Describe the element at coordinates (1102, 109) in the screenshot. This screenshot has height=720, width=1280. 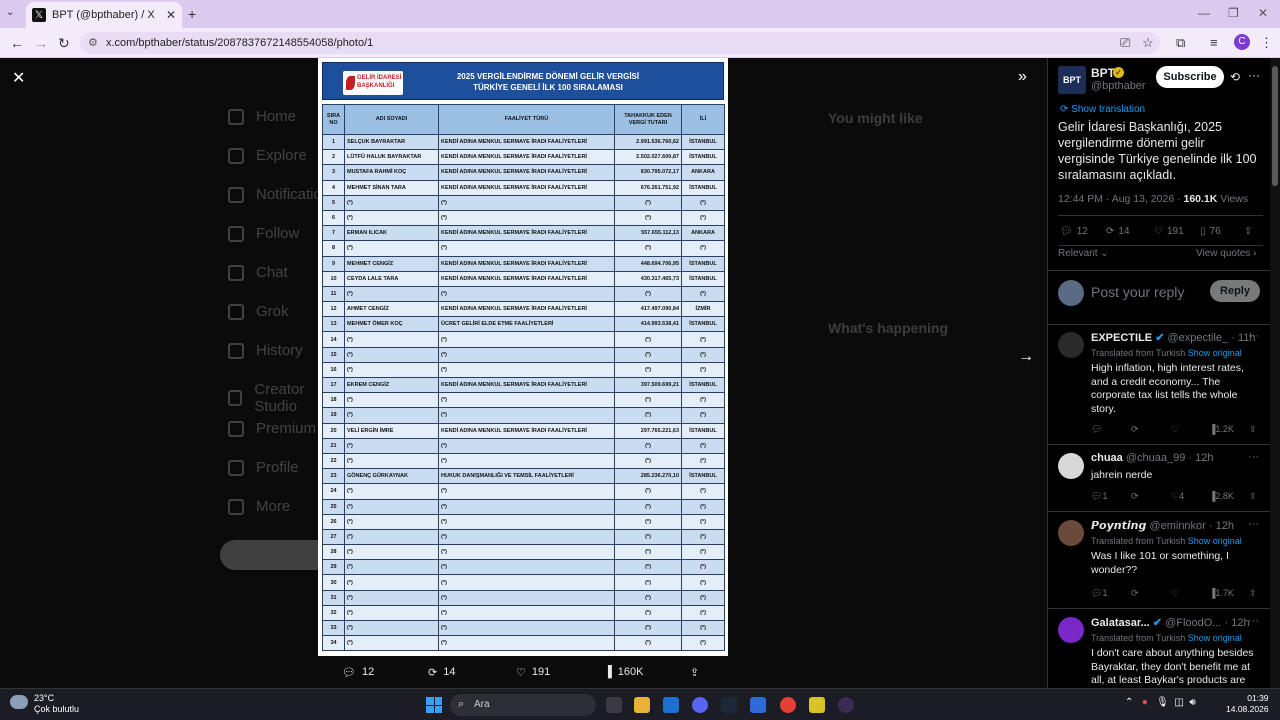
I see `show-translation-link: ⟳ Show translation` at that location.